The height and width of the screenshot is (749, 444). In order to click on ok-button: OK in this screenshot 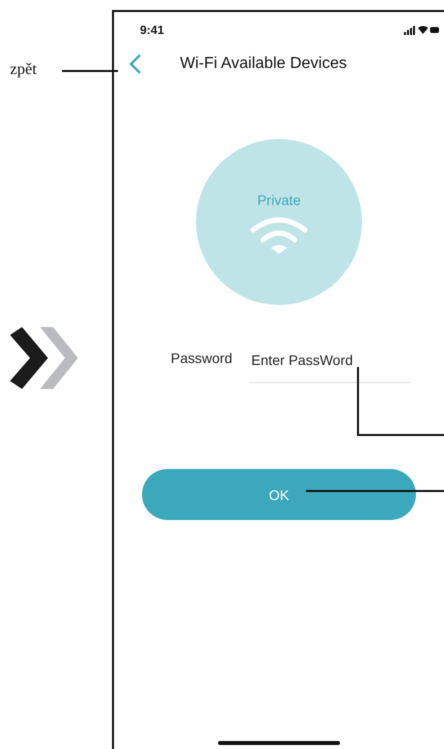, I will do `click(279, 494)`.